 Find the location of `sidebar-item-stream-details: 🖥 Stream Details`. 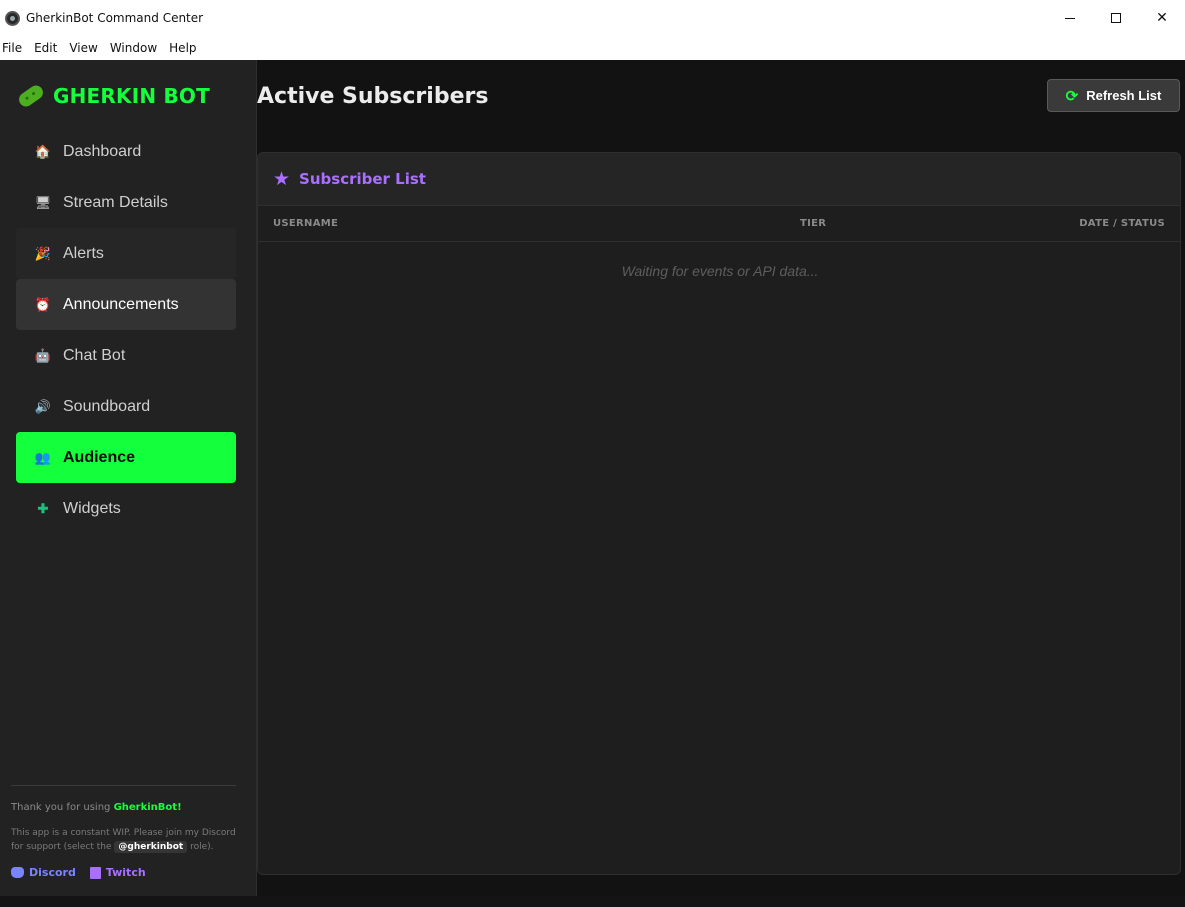

sidebar-item-stream-details: 🖥 Stream Details is located at coordinates (126, 202).